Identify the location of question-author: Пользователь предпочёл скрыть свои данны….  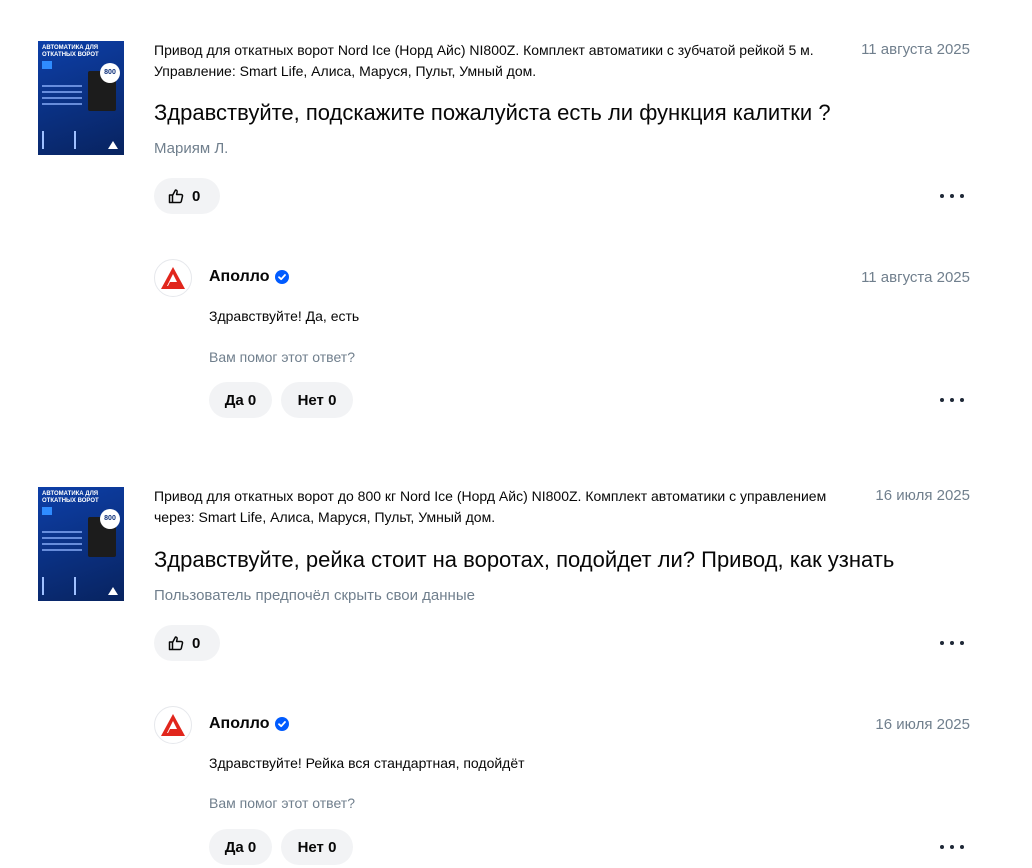
(314, 595).